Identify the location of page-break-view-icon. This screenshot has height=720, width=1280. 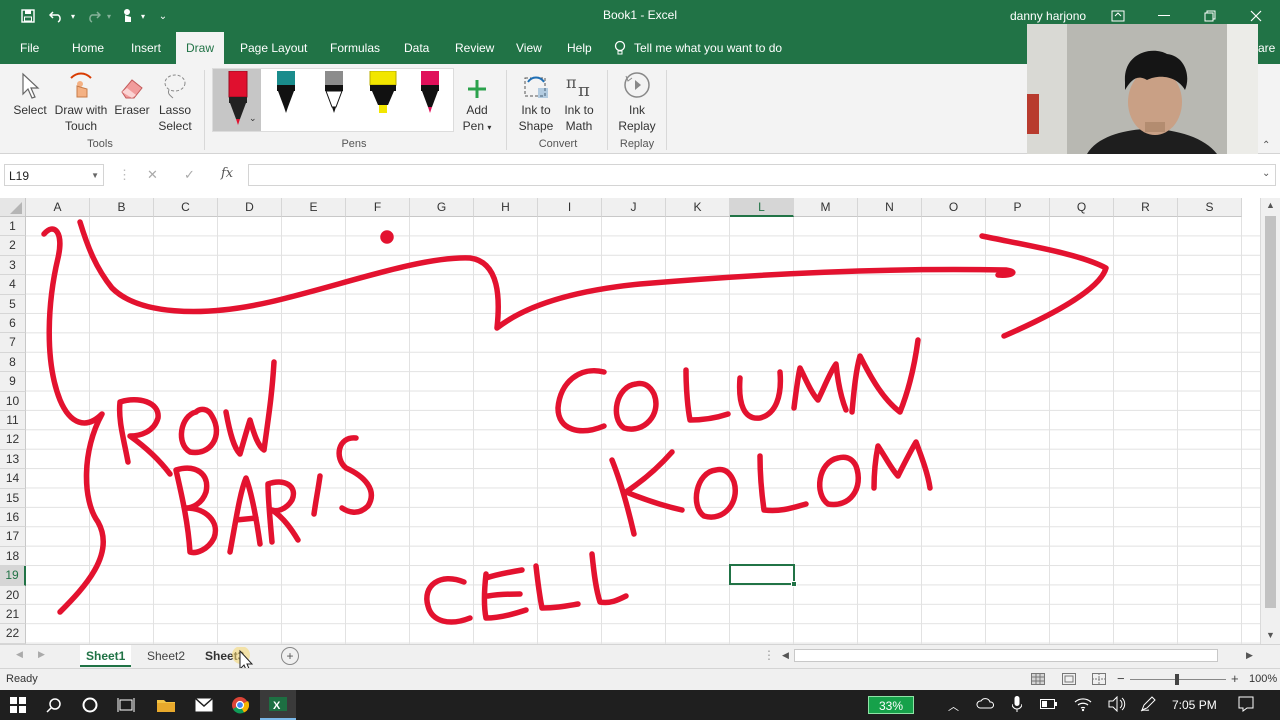
(1099, 680).